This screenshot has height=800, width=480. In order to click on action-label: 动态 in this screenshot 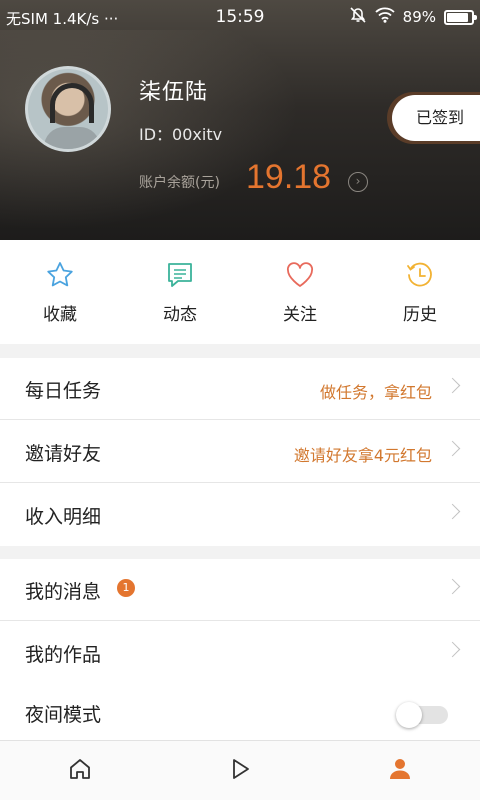, I will do `click(180, 315)`.